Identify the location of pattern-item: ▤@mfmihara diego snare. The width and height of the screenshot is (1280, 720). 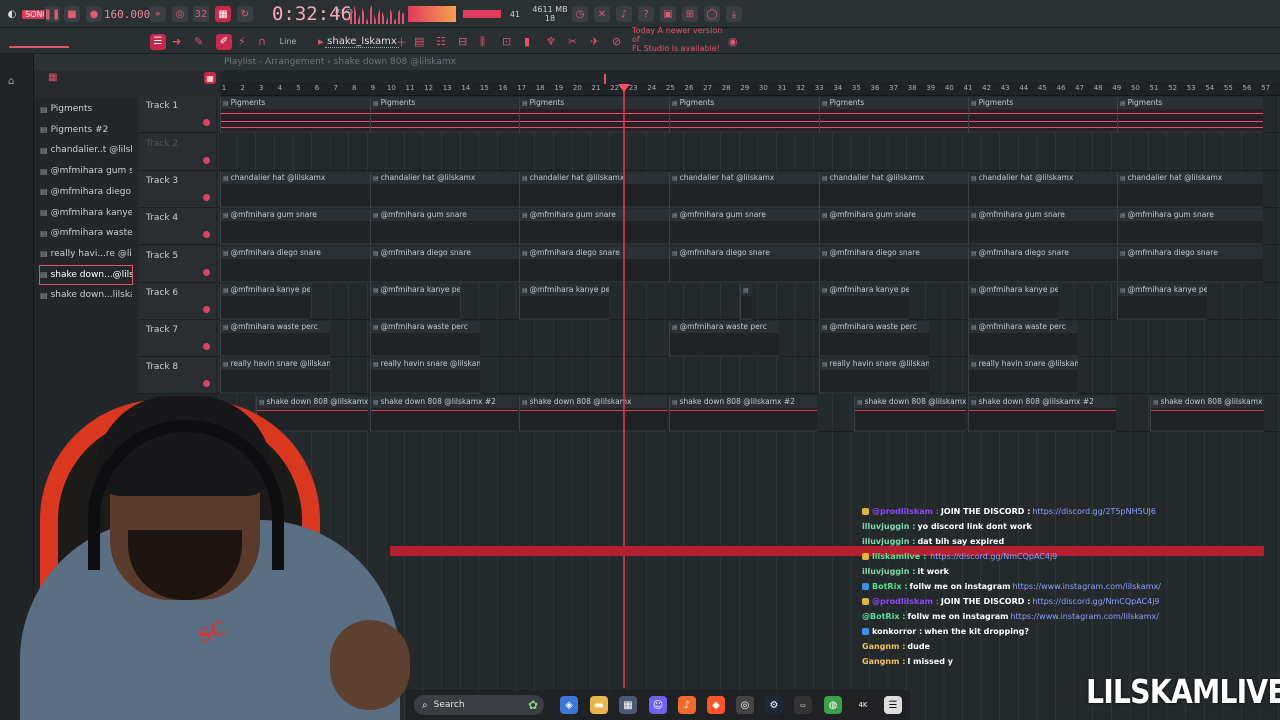
(86, 192).